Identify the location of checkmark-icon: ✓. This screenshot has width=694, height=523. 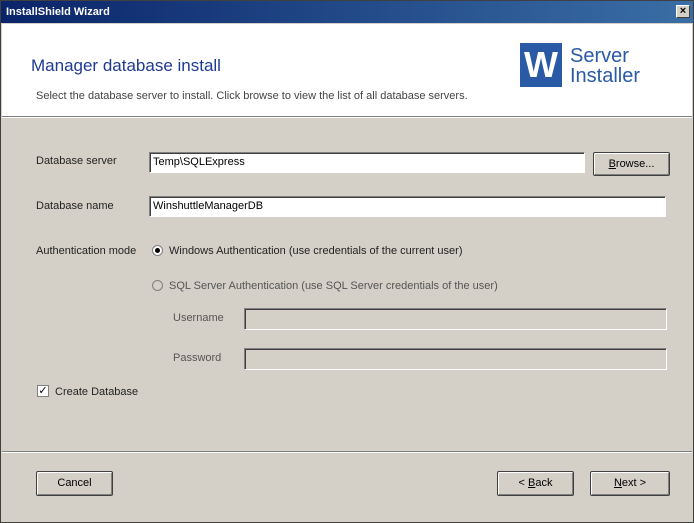
(43, 391).